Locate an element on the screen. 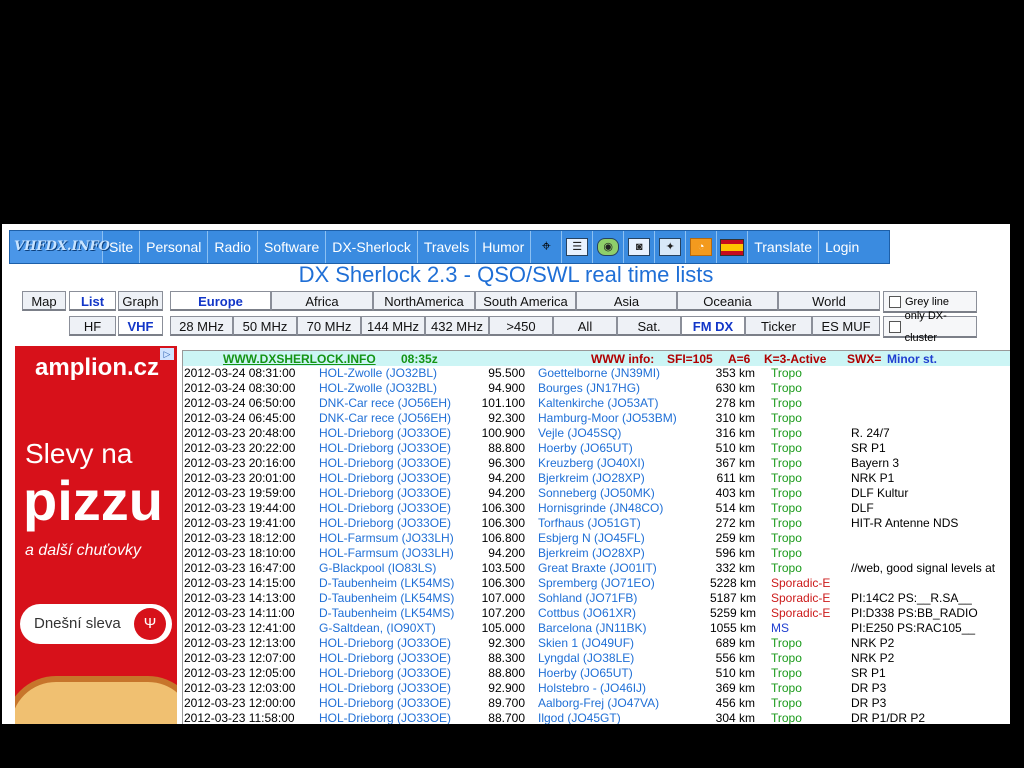 The width and height of the screenshot is (1024, 768). tab-asia: Asia is located at coordinates (626, 301).